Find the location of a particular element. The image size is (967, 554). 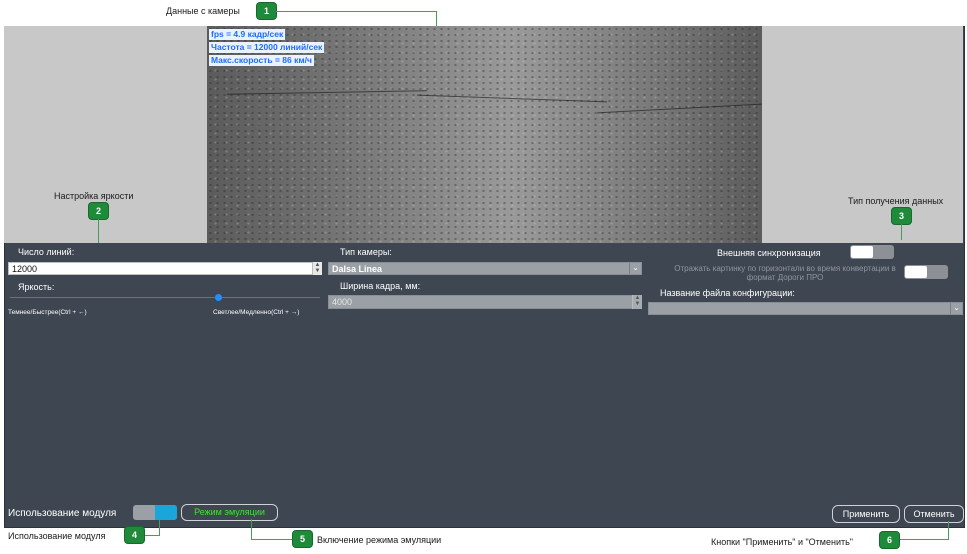

external-sync-toggle-knob is located at coordinates (862, 252).